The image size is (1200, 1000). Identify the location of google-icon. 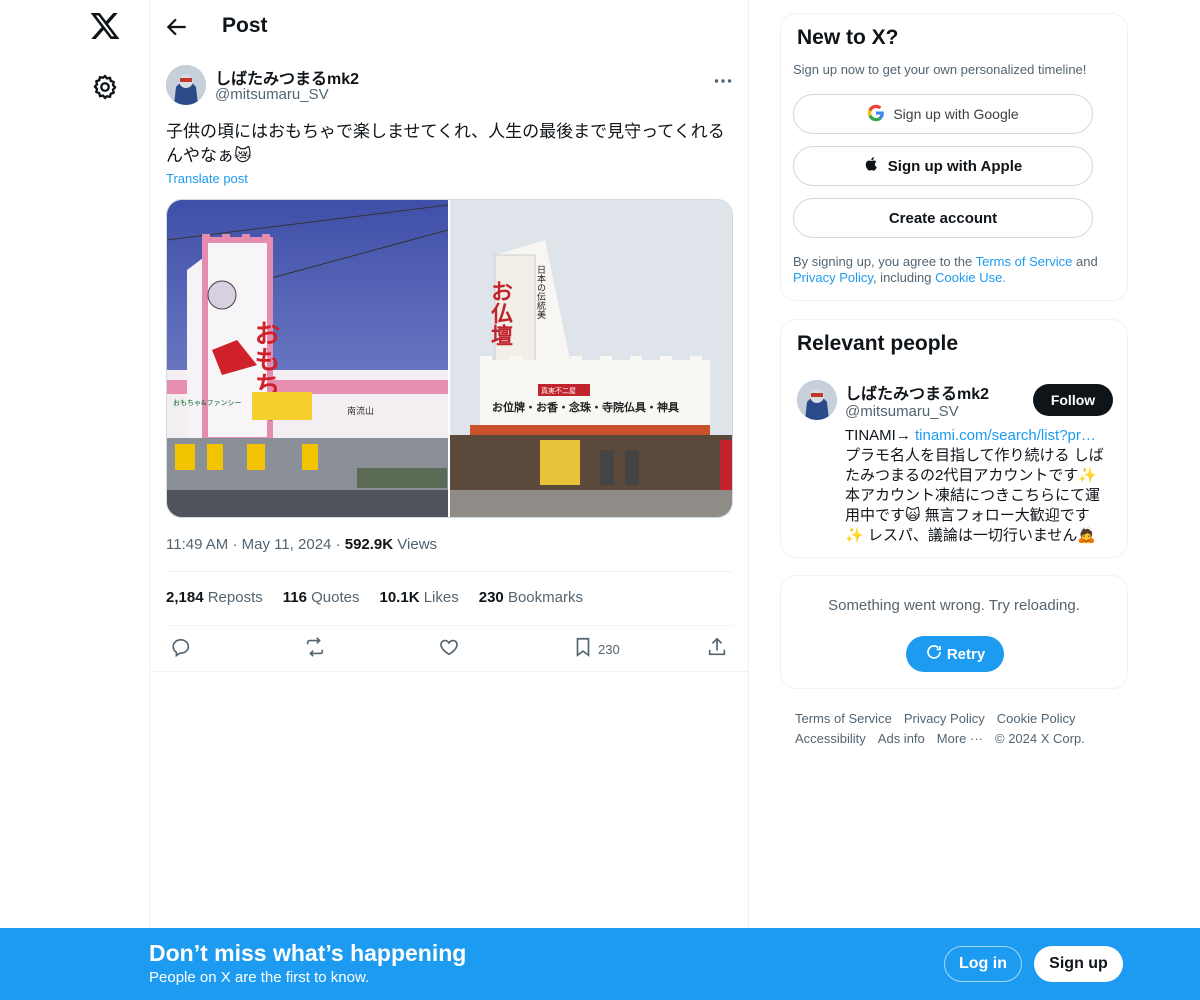
(876, 114).